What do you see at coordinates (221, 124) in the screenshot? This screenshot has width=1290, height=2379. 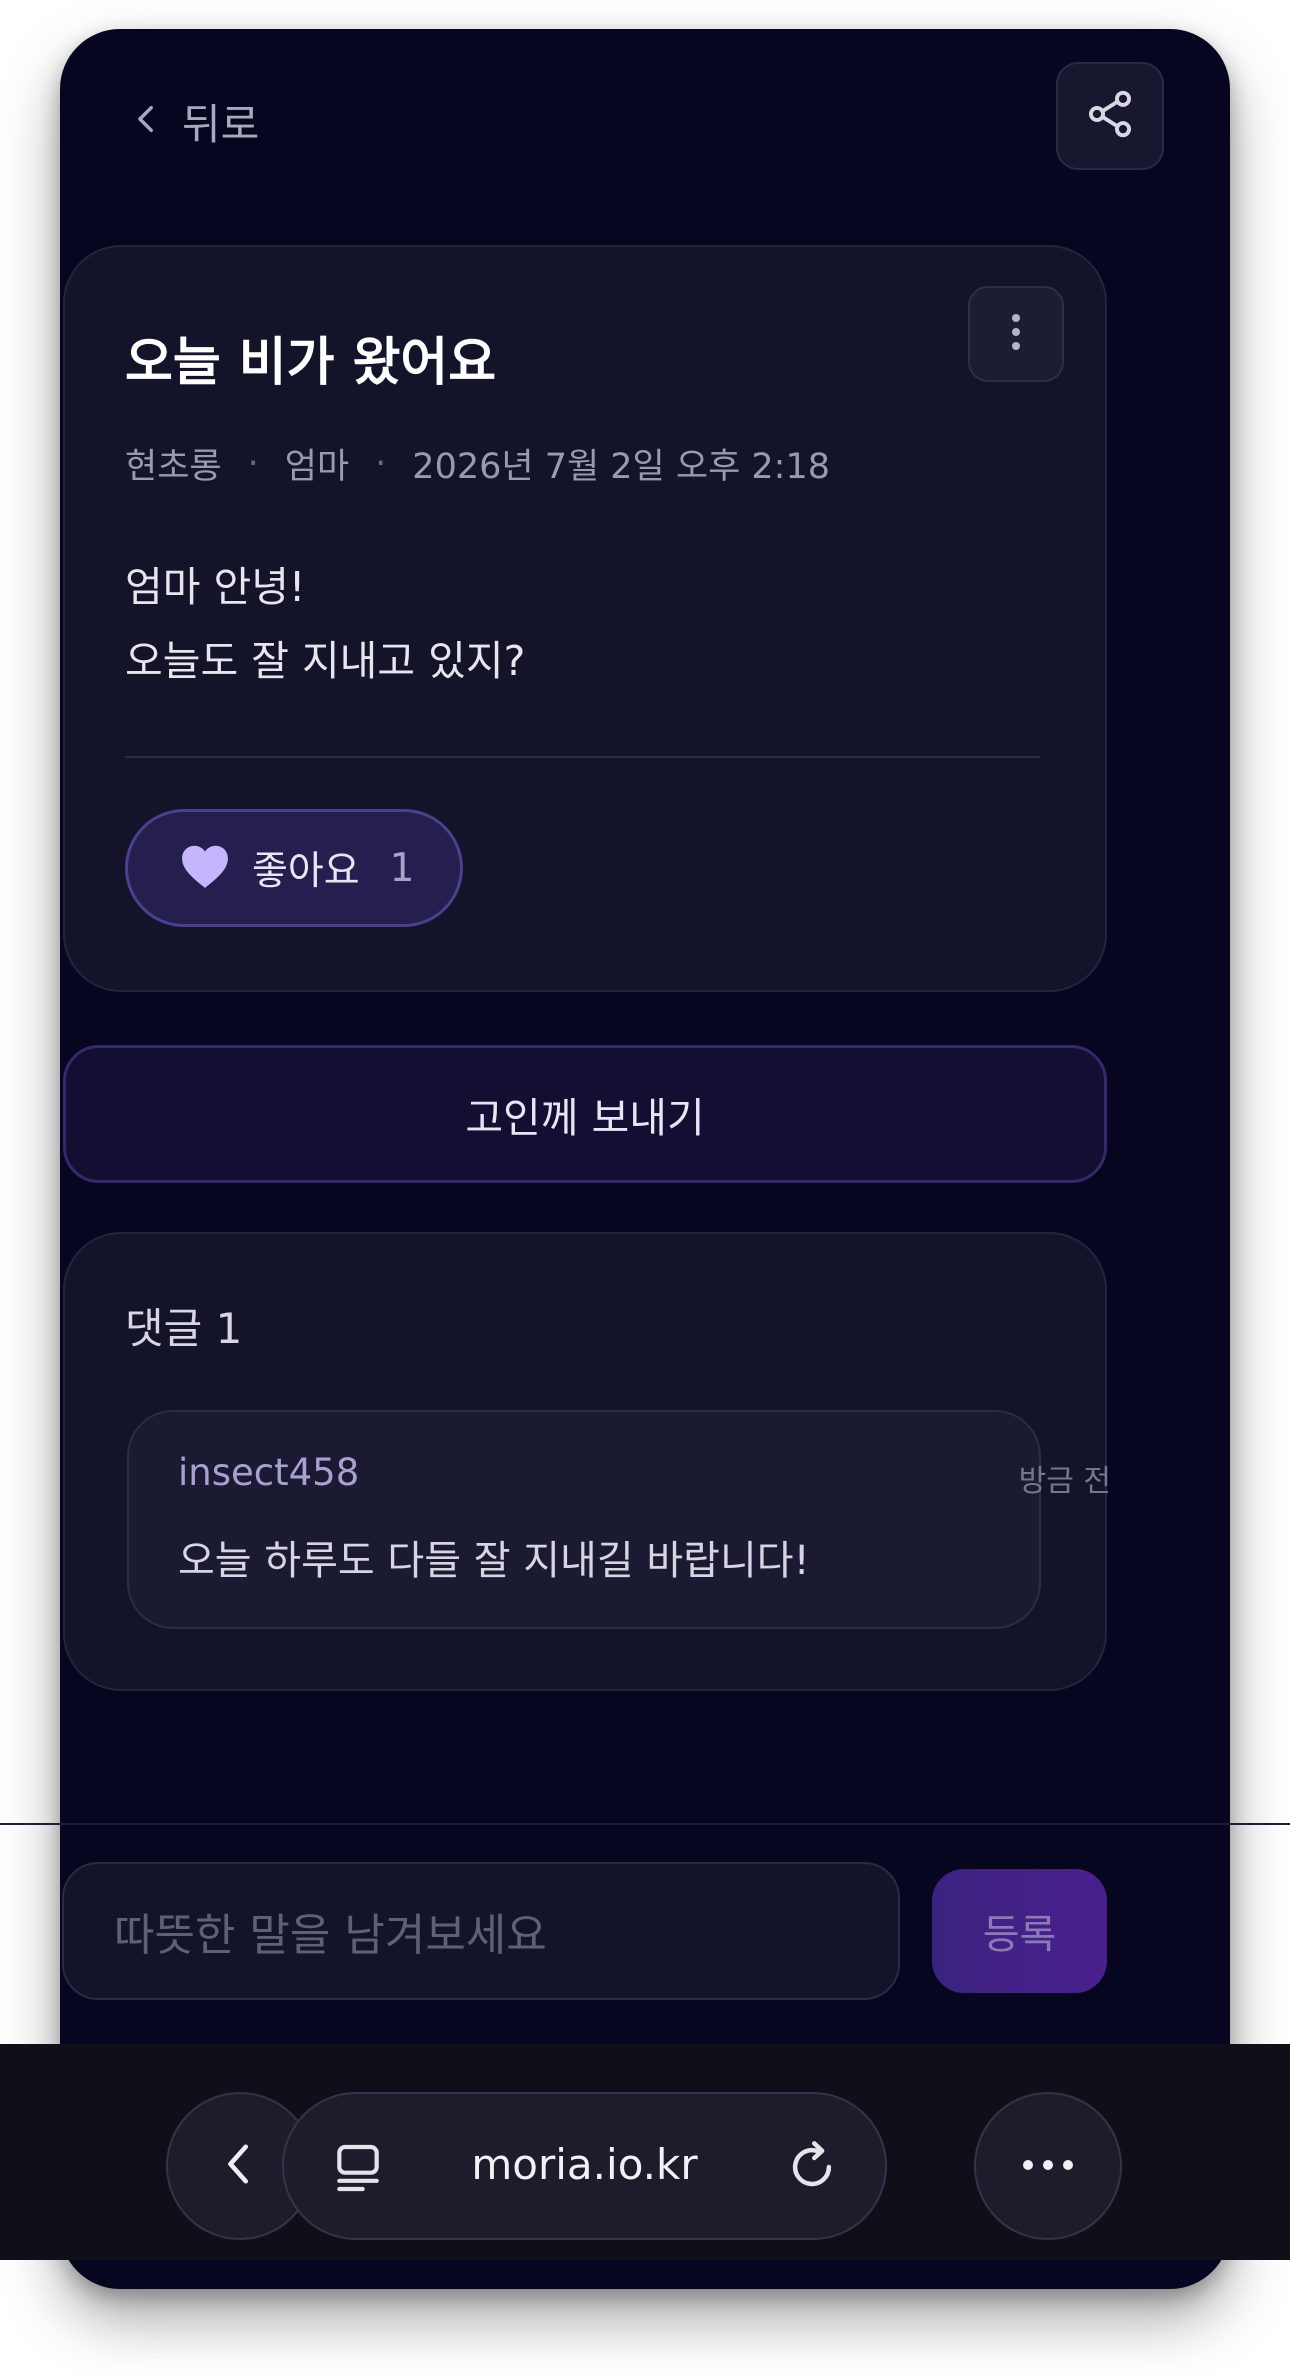 I see `back-label: 뒤로` at bounding box center [221, 124].